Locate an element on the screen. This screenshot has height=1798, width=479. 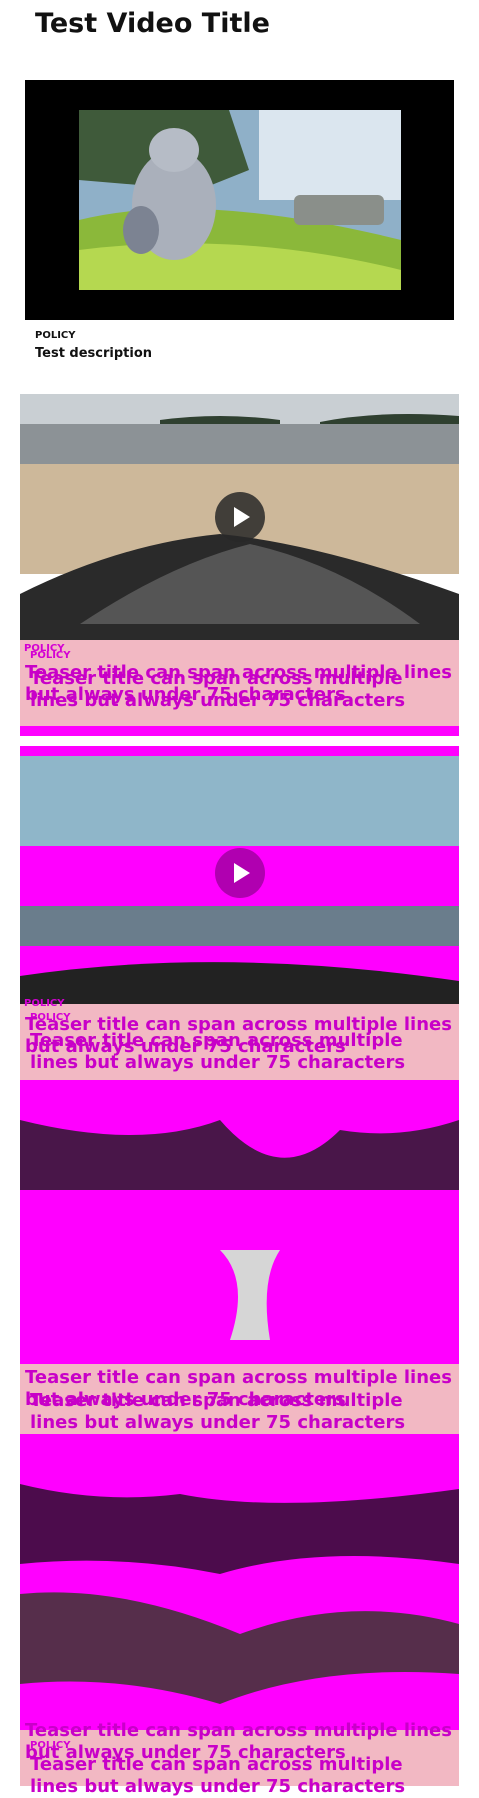
page-title: Test Video Title is located at coordinates (152, 23).